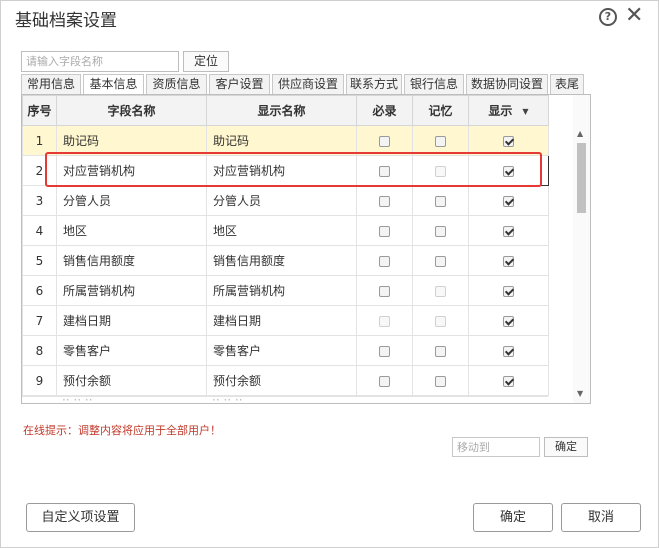  I want to click on field-search-input, so click(100, 61).